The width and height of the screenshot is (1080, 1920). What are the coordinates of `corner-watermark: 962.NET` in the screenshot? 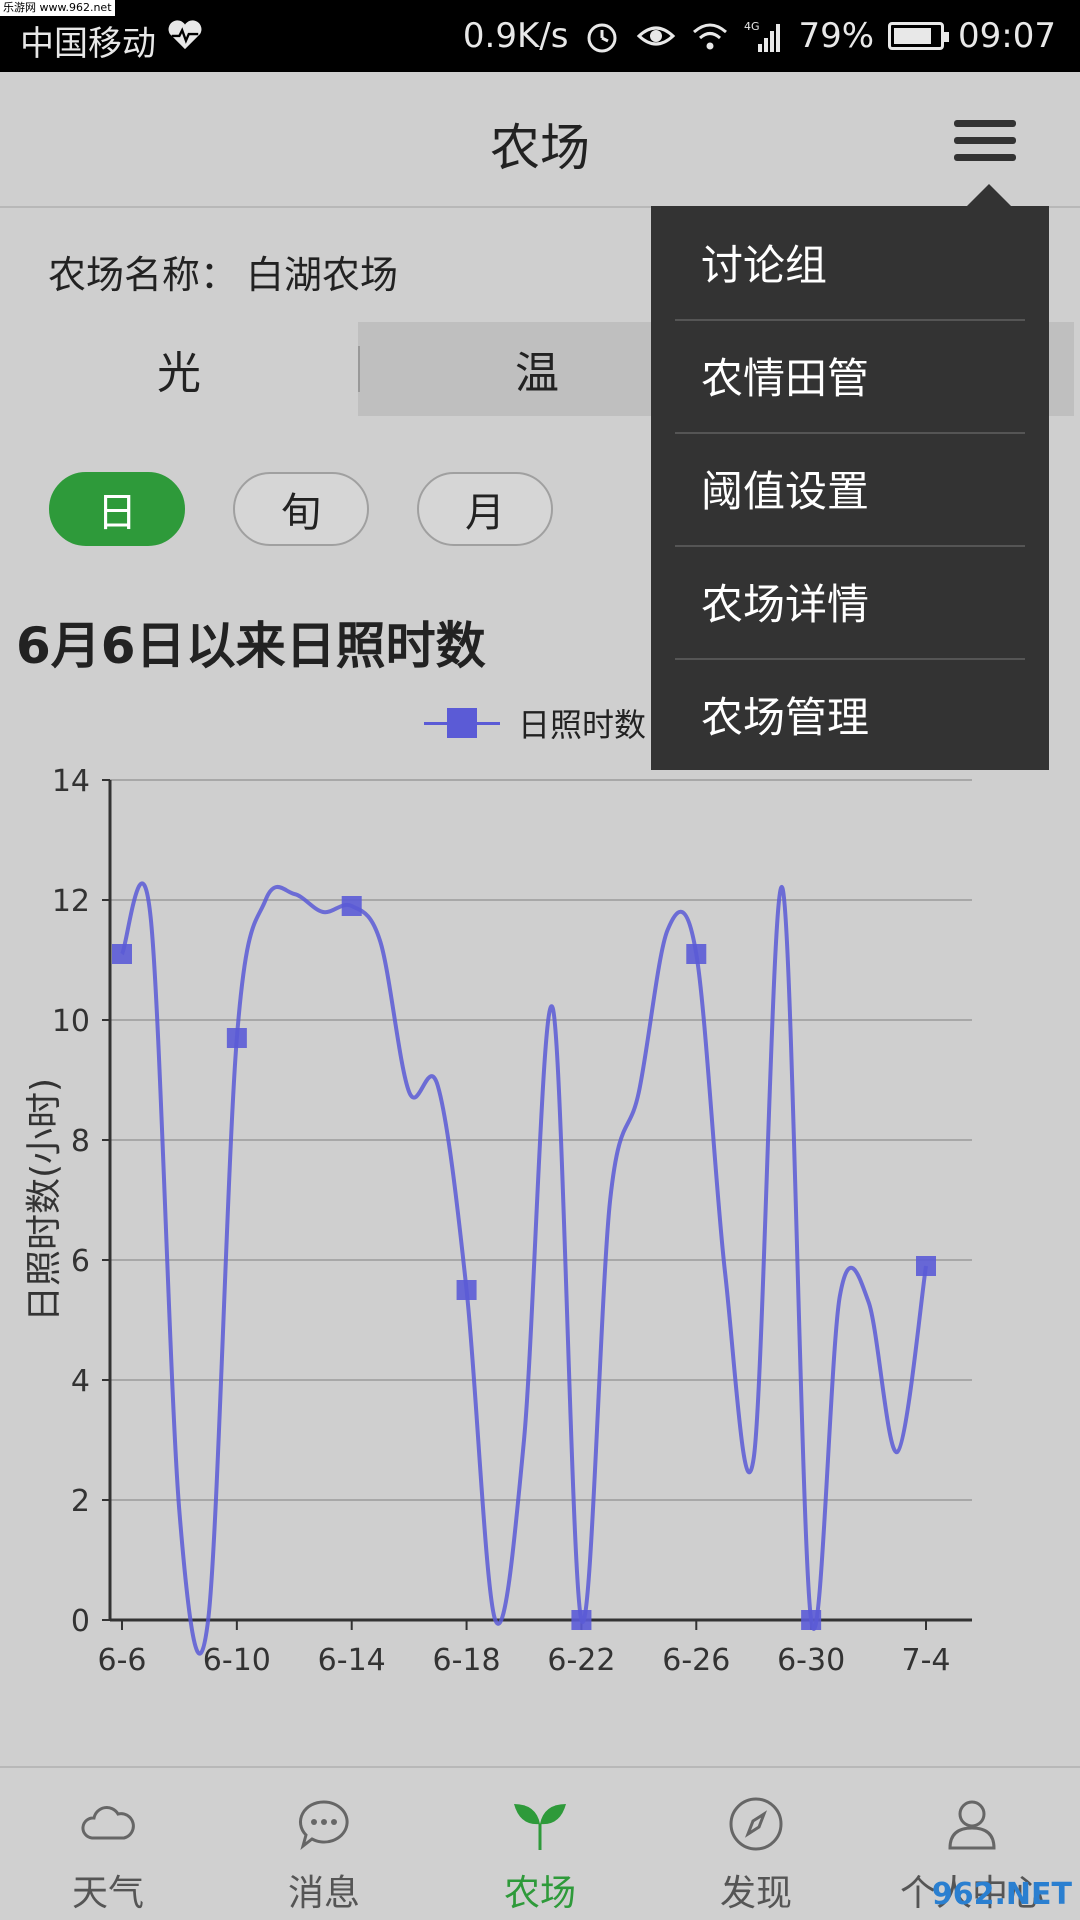 It's located at (1001, 1894).